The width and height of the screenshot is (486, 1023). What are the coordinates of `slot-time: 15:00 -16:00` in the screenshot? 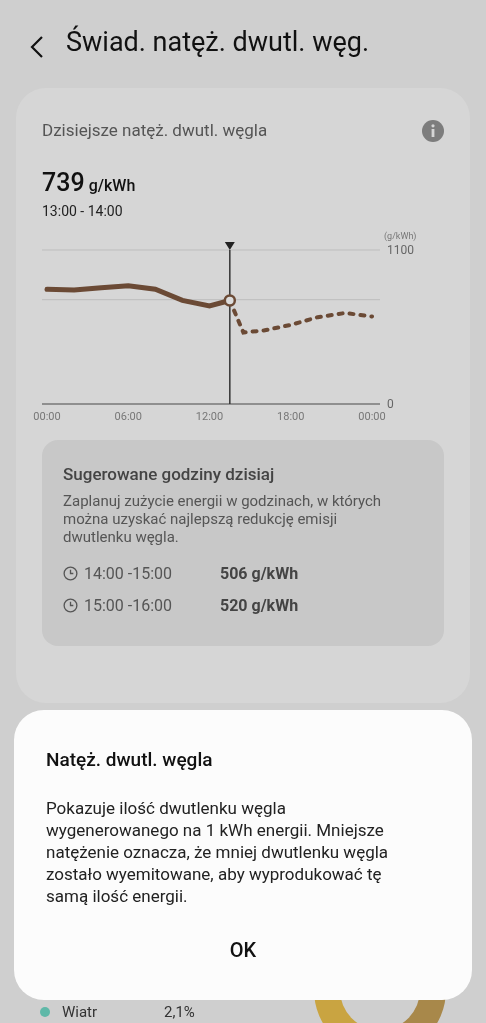 It's located at (129, 605).